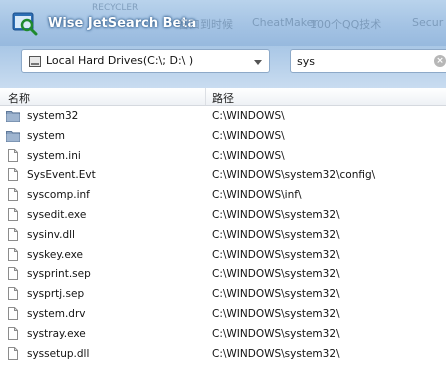  What do you see at coordinates (56, 294) in the screenshot?
I see `list-item-name: sysprtj.sep` at bounding box center [56, 294].